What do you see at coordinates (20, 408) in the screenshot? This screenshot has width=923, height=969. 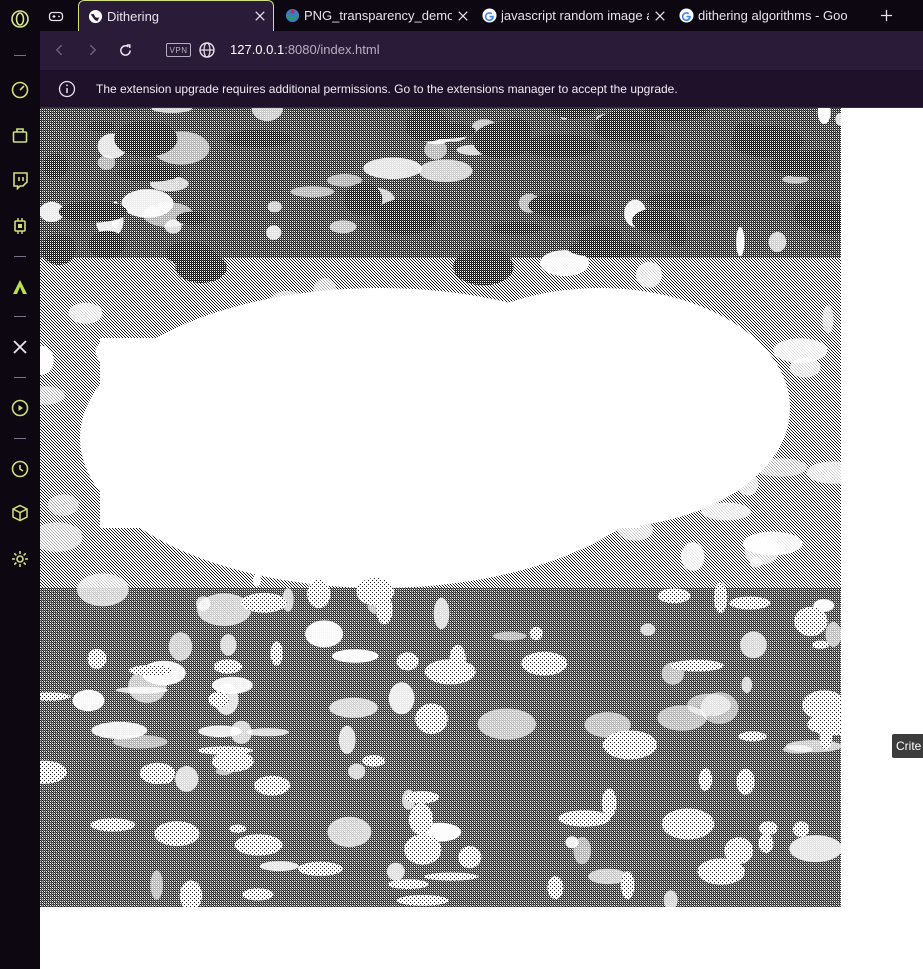 I see `player-icon` at bounding box center [20, 408].